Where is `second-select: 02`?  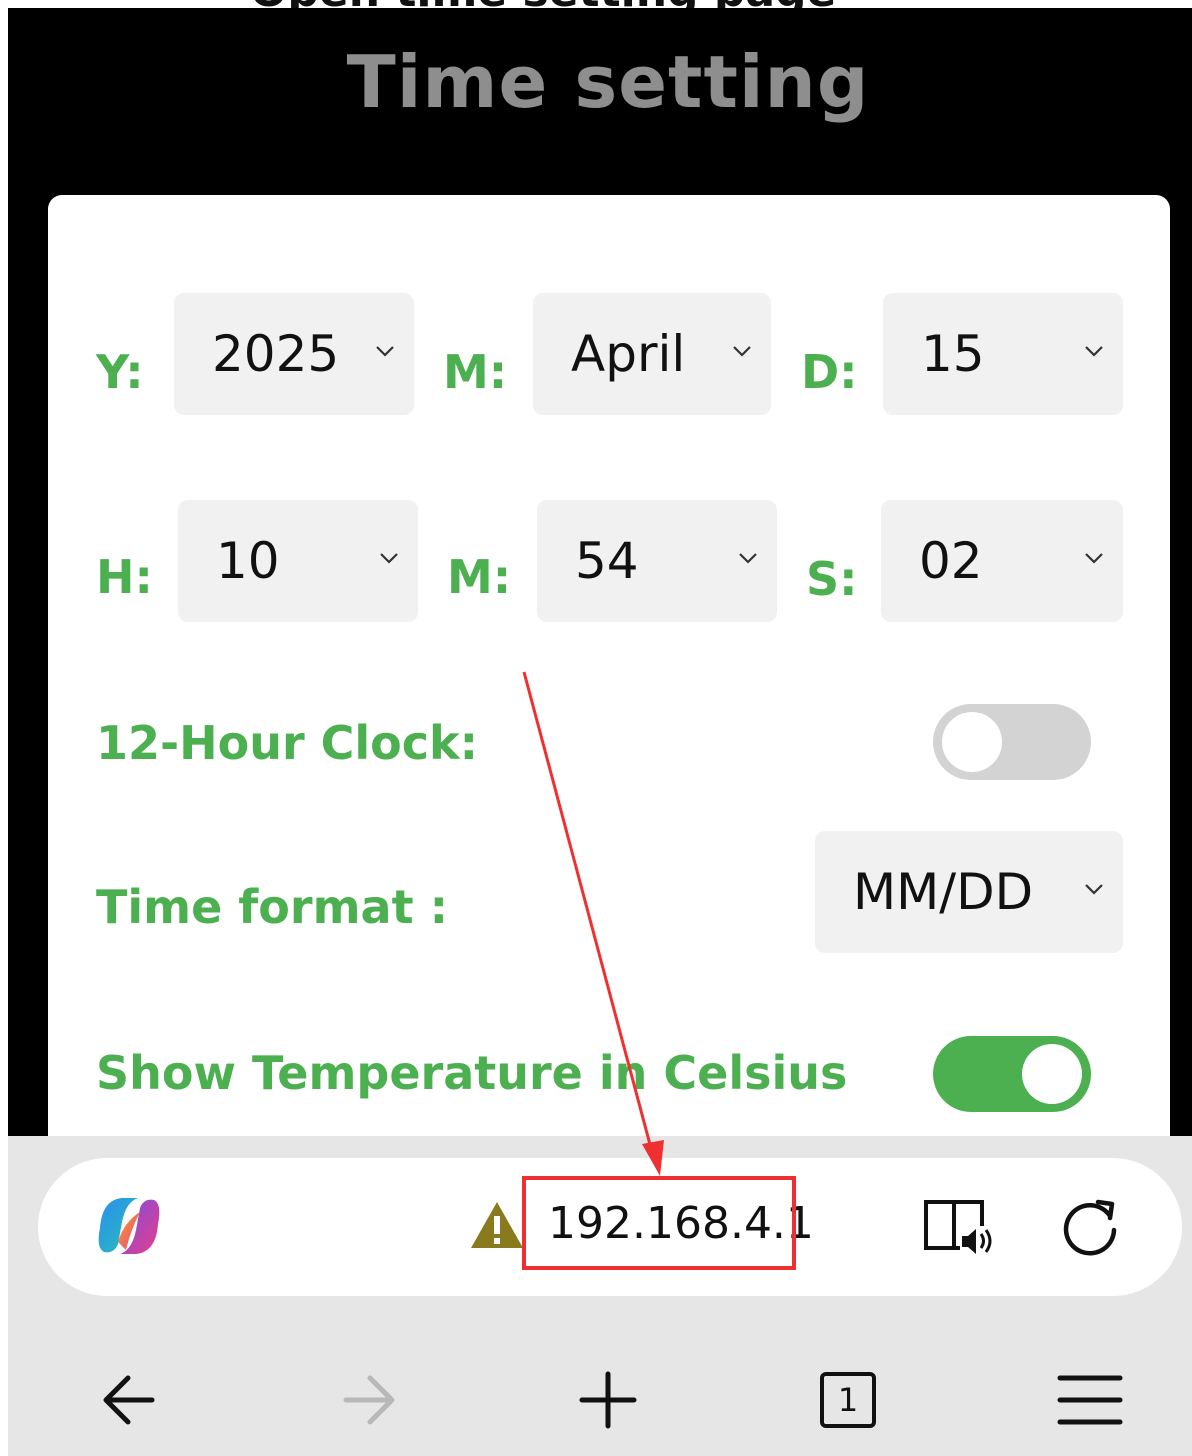
second-select: 02 is located at coordinates (1002, 561).